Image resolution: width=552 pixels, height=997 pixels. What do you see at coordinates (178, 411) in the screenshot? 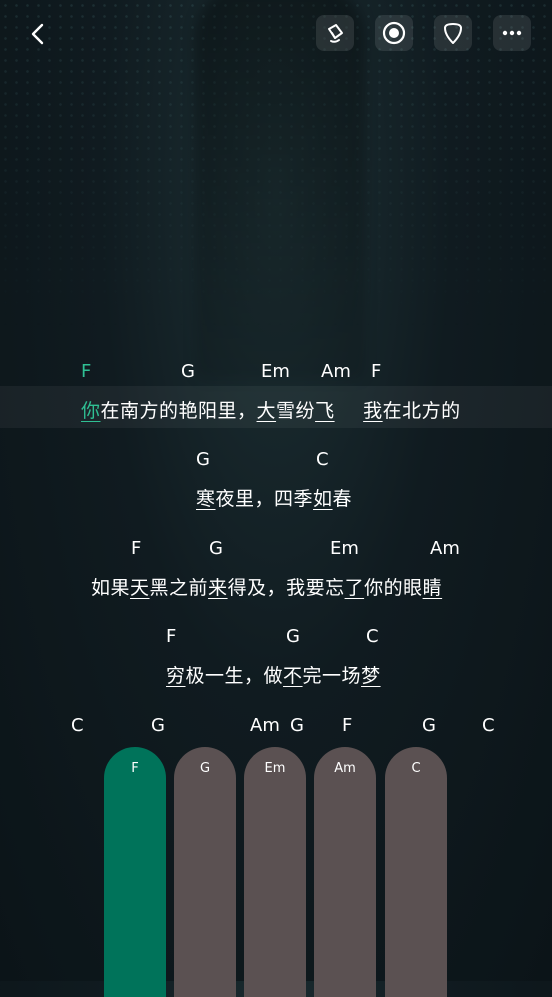
I see `lyric-segment: 在南方的艳阳里，` at bounding box center [178, 411].